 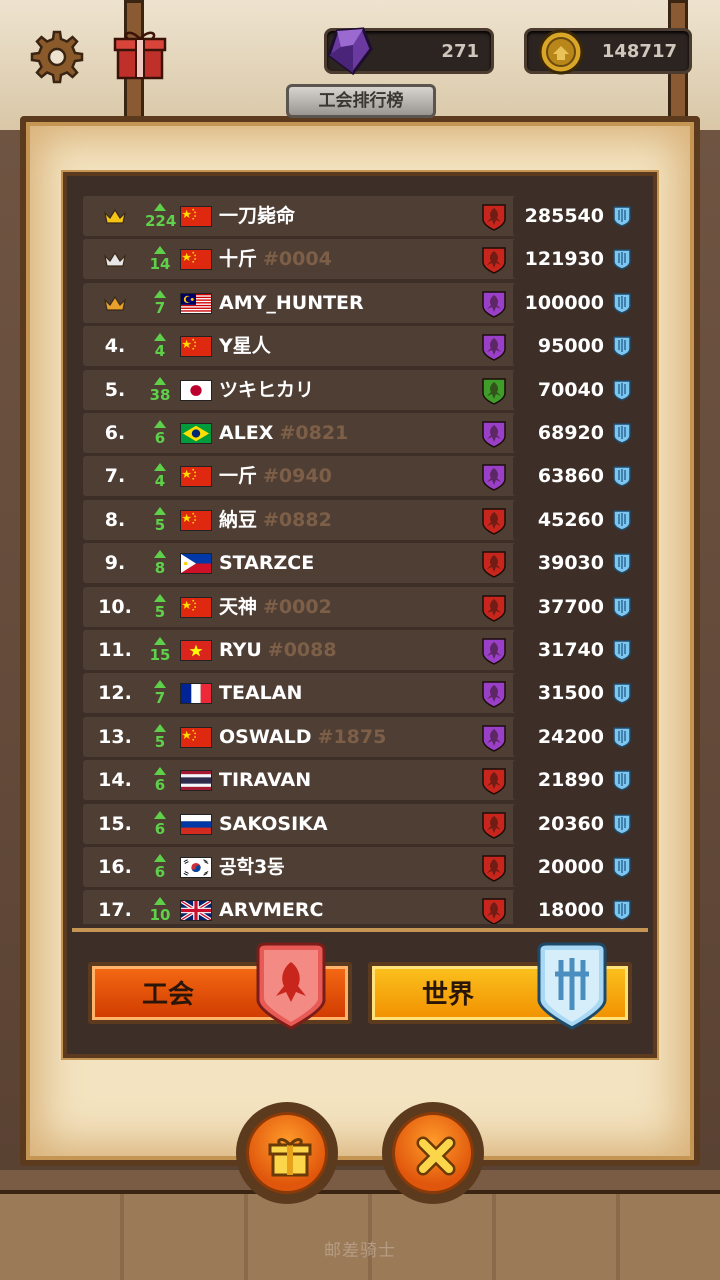 What do you see at coordinates (575, 346) in the screenshot?
I see `score-box: 95000` at bounding box center [575, 346].